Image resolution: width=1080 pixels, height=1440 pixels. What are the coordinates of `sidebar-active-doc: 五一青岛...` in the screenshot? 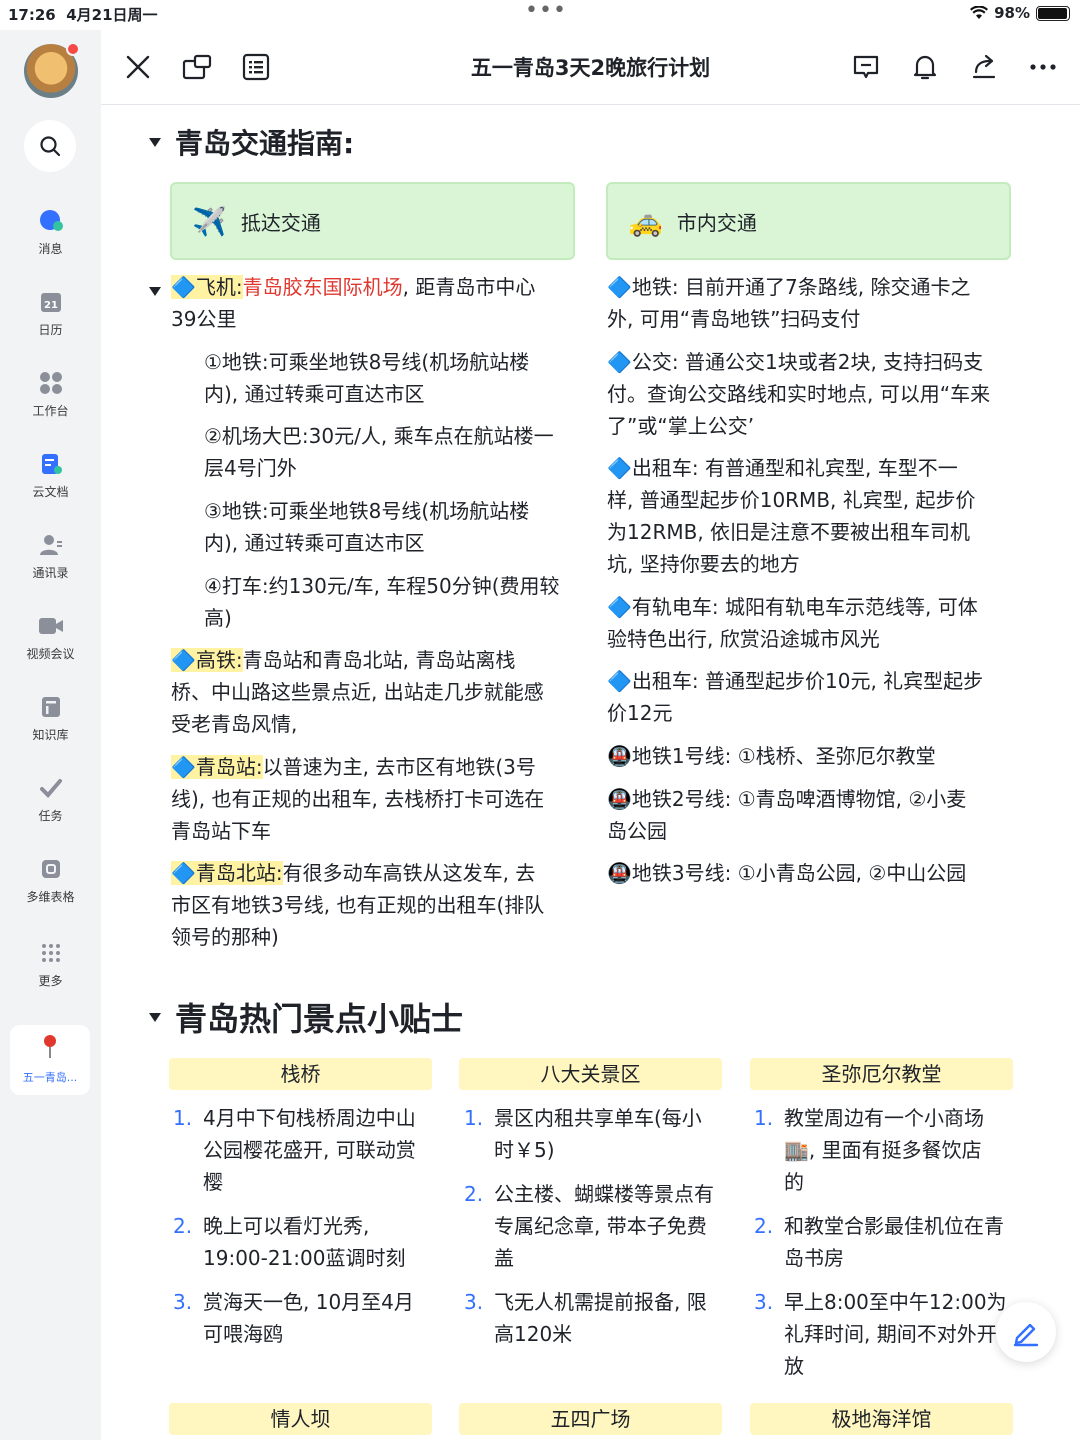 It's located at (50, 1060).